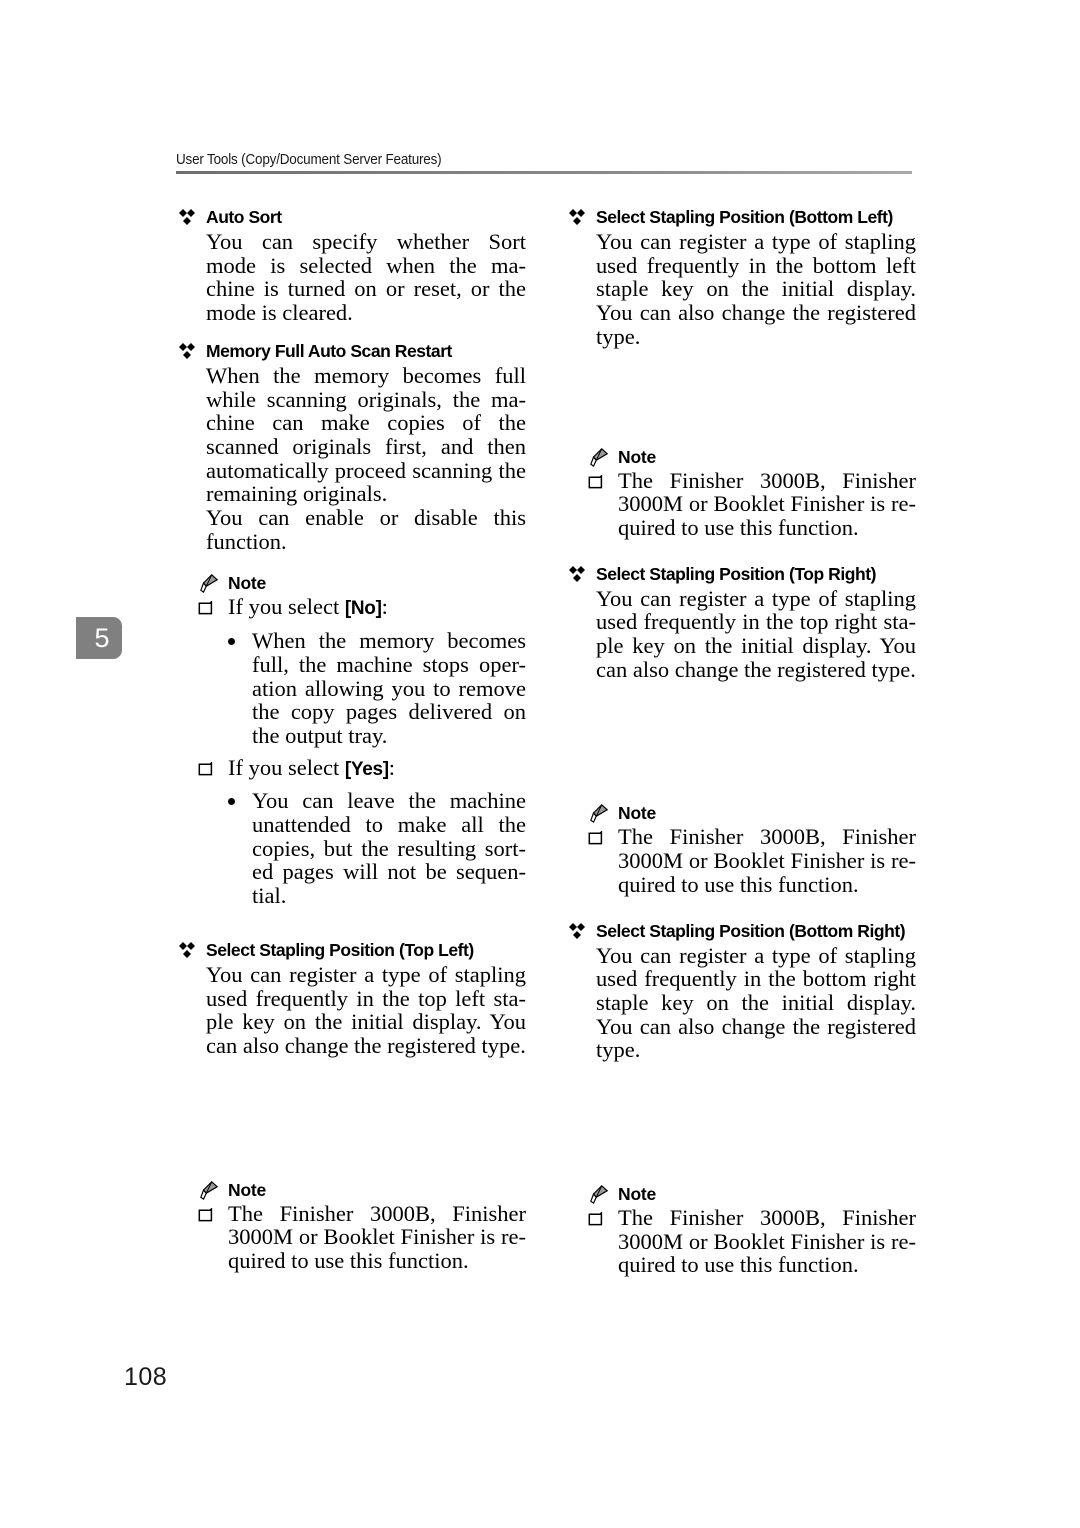 This screenshot has height=1528, width=1080. What do you see at coordinates (329, 350) in the screenshot?
I see `section-heading-text: Memory Full Auto Scan Restart` at bounding box center [329, 350].